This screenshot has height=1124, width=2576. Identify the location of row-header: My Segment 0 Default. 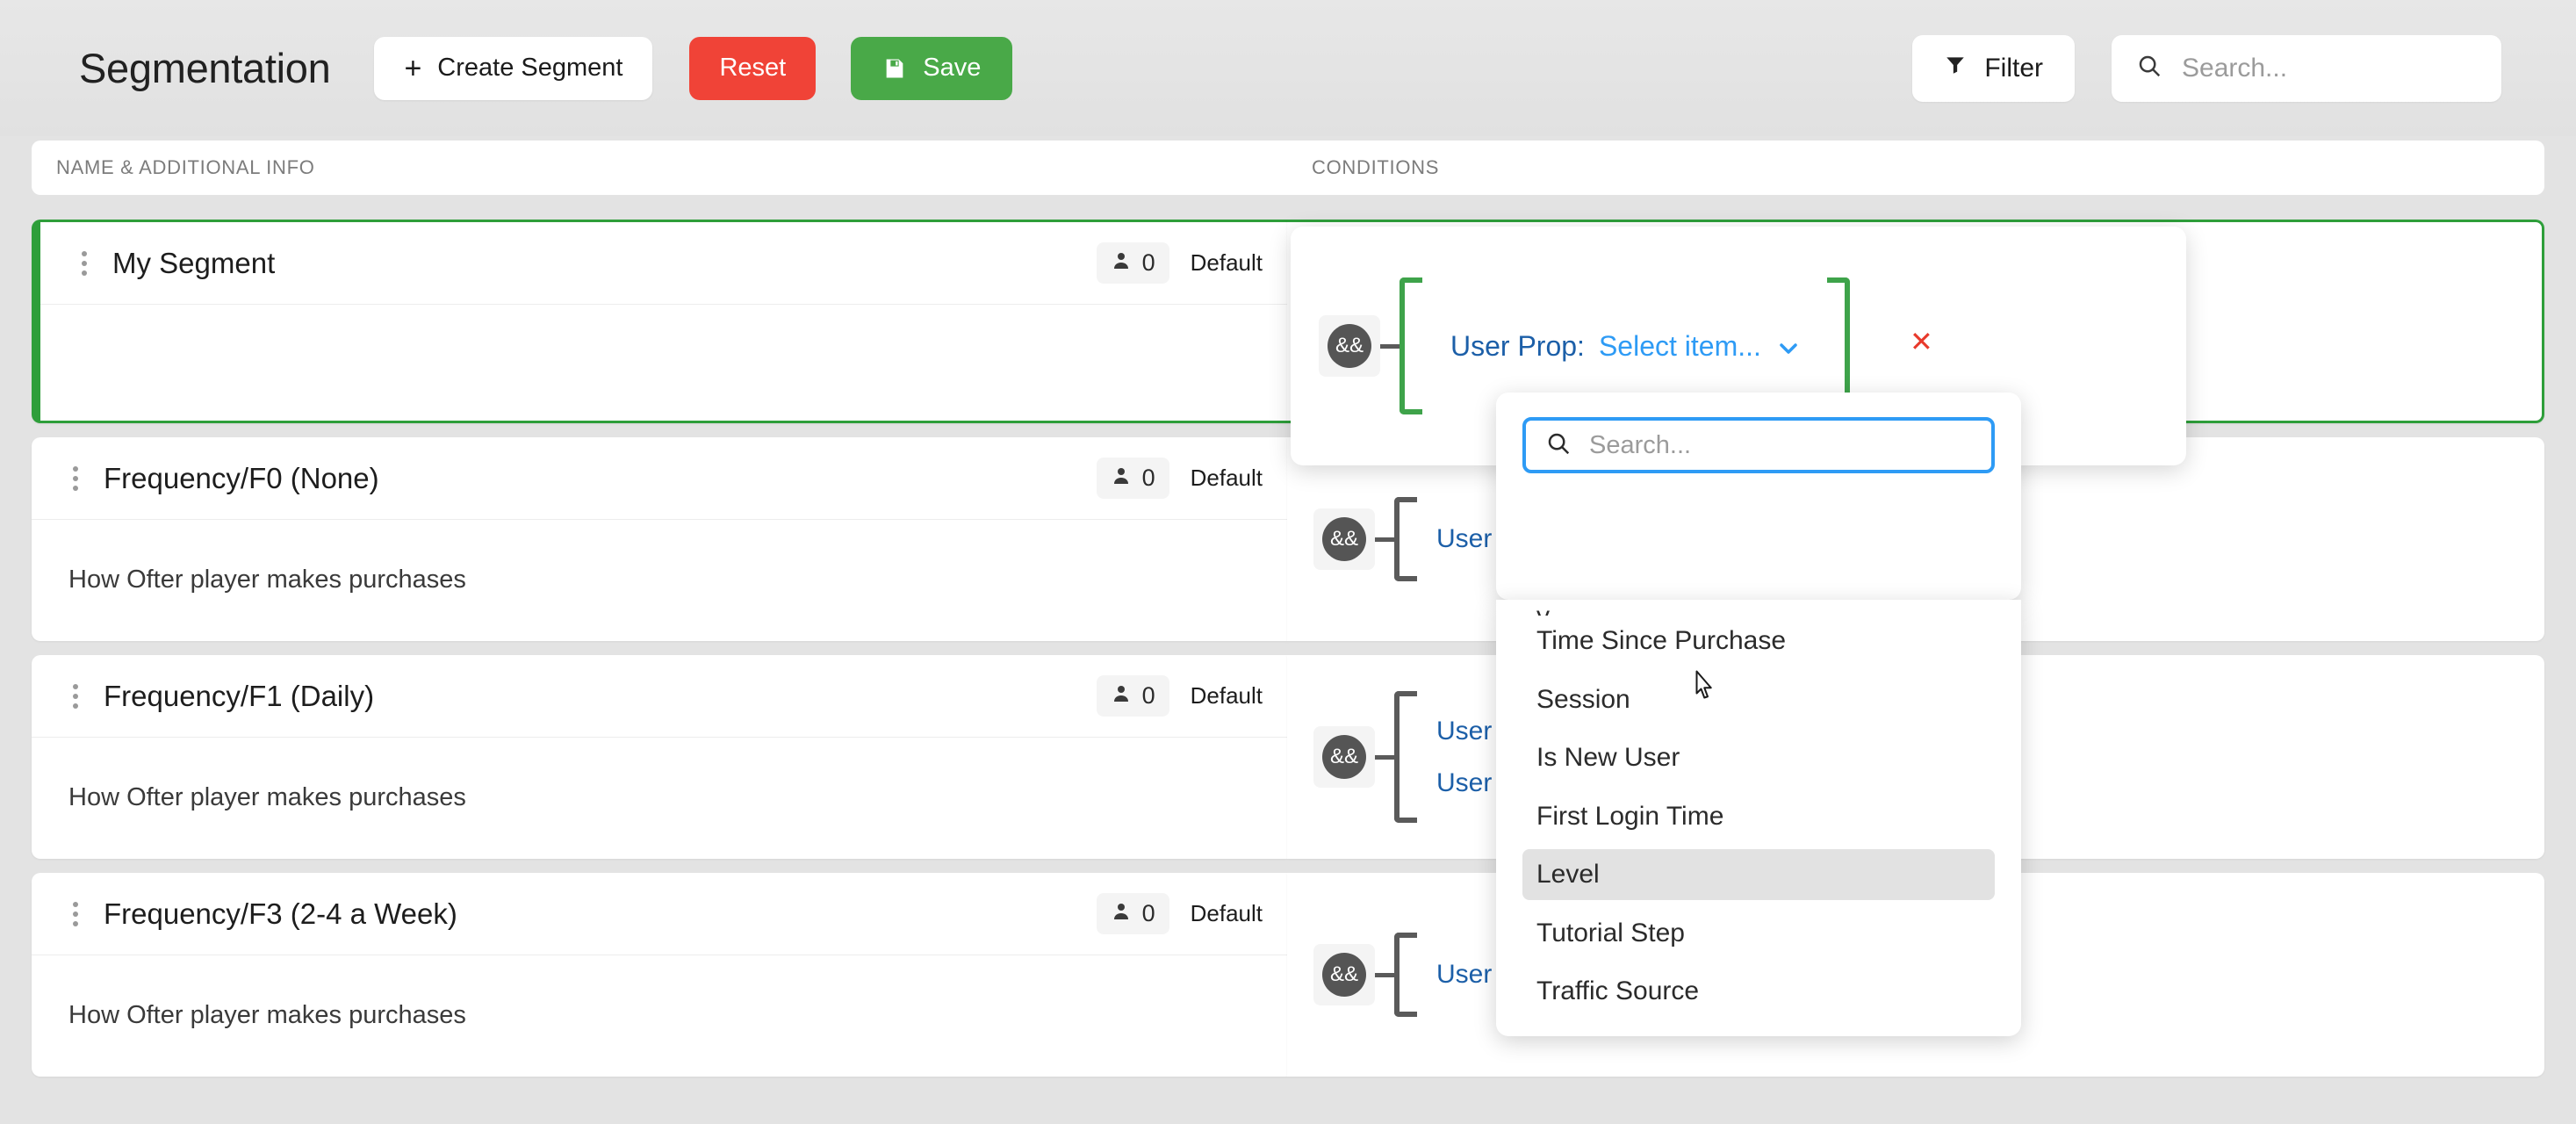
(663, 264).